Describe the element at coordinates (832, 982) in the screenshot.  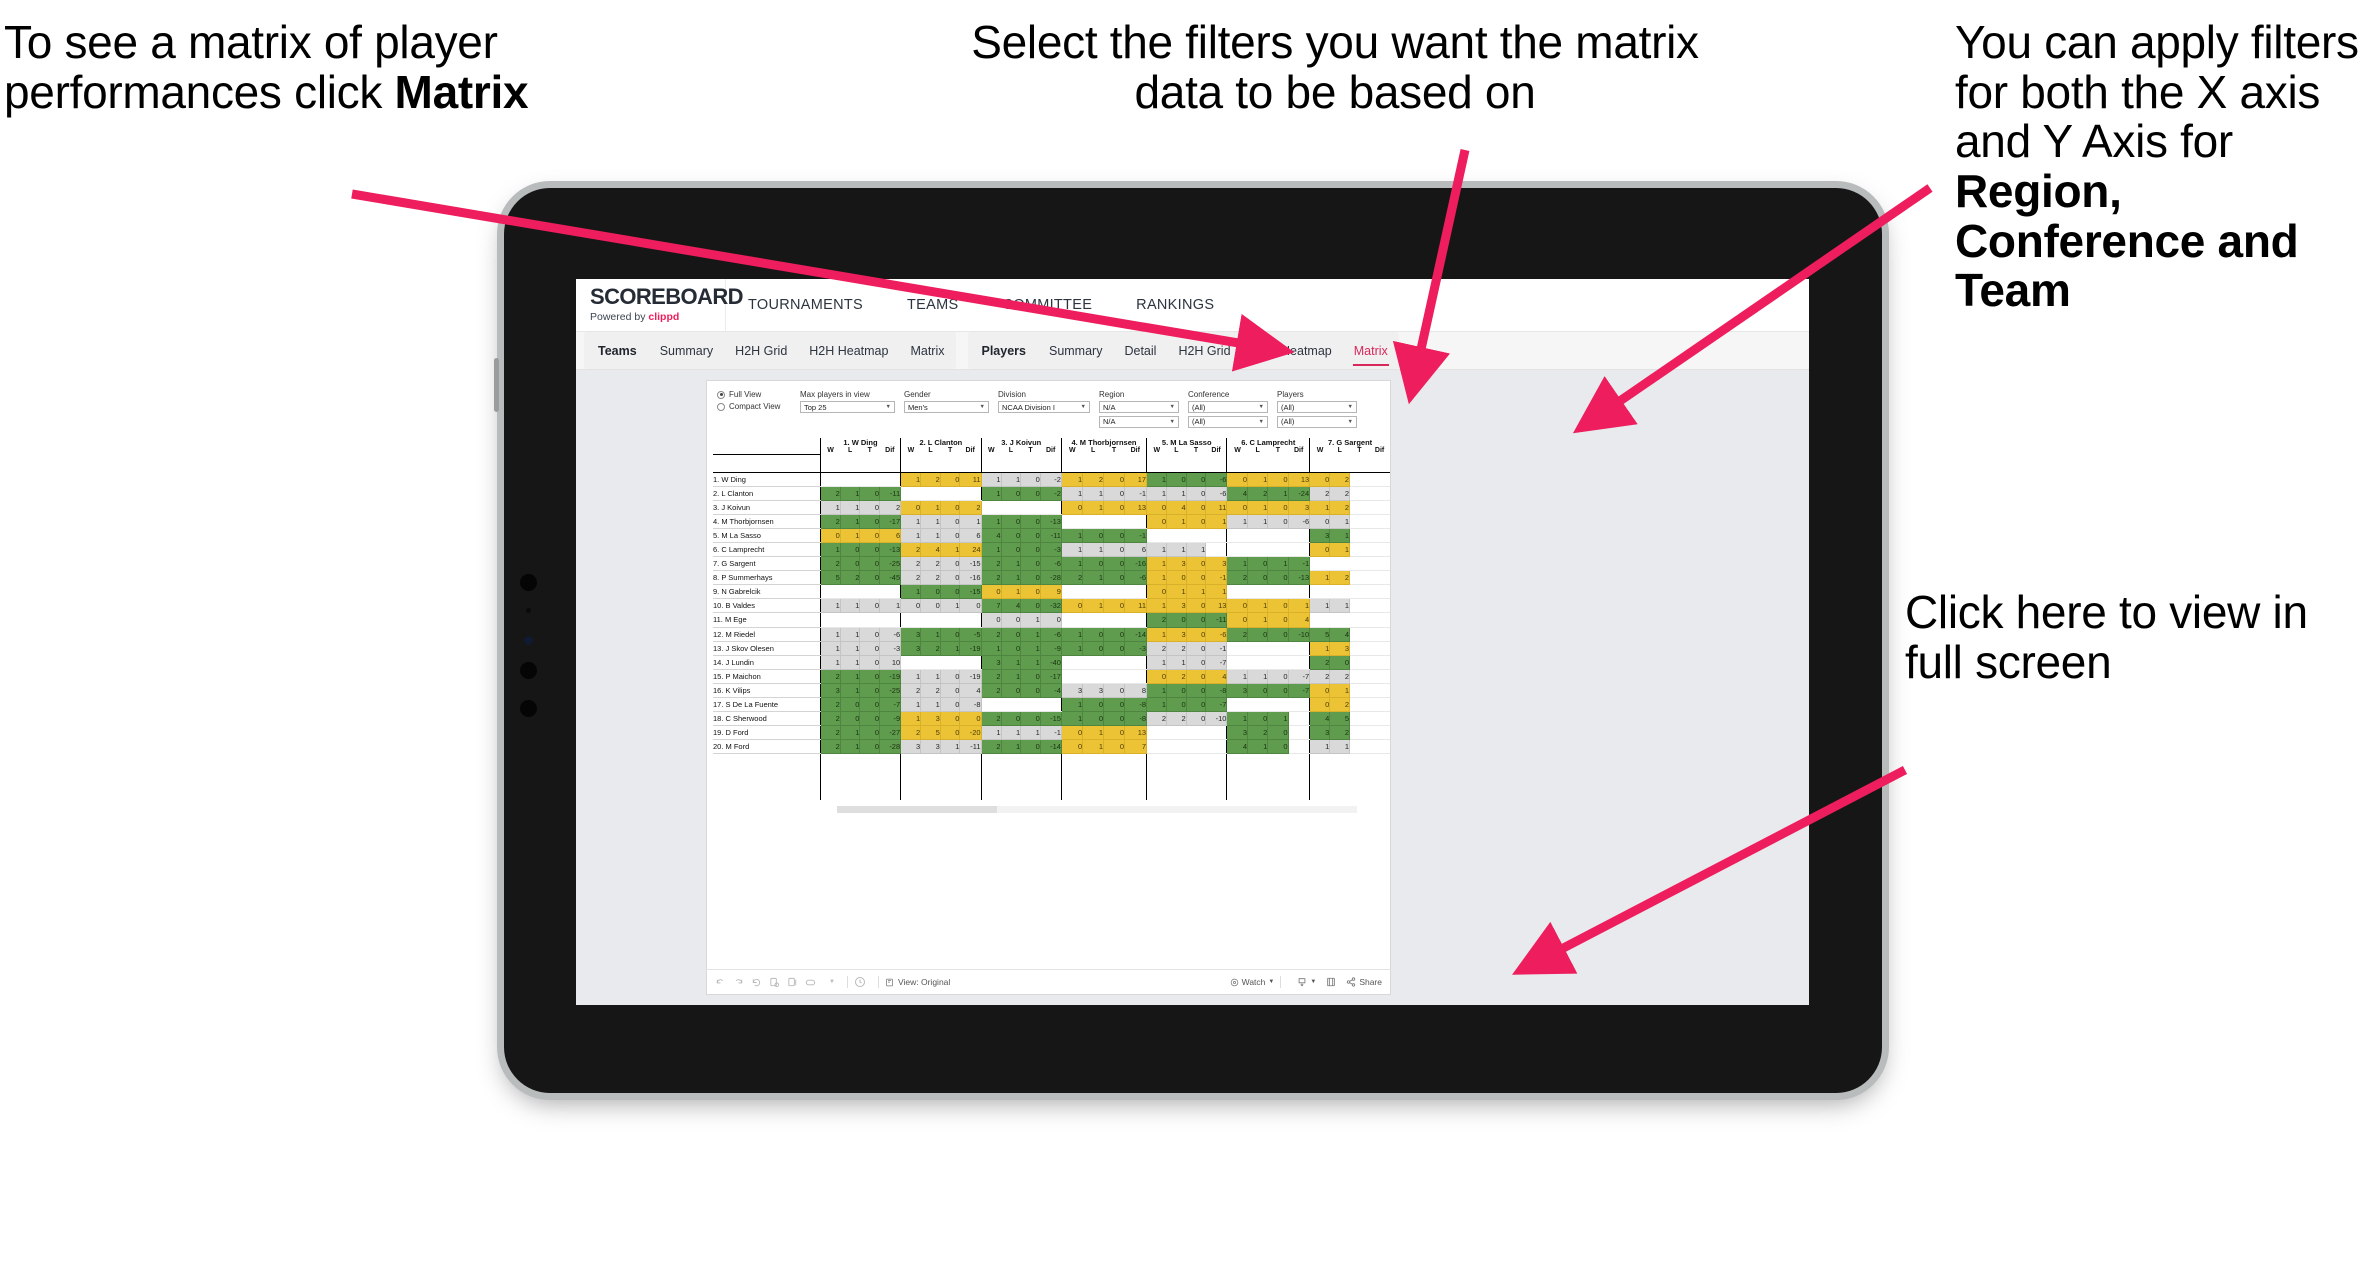
I see `caret-down-icon: ▼` at that location.